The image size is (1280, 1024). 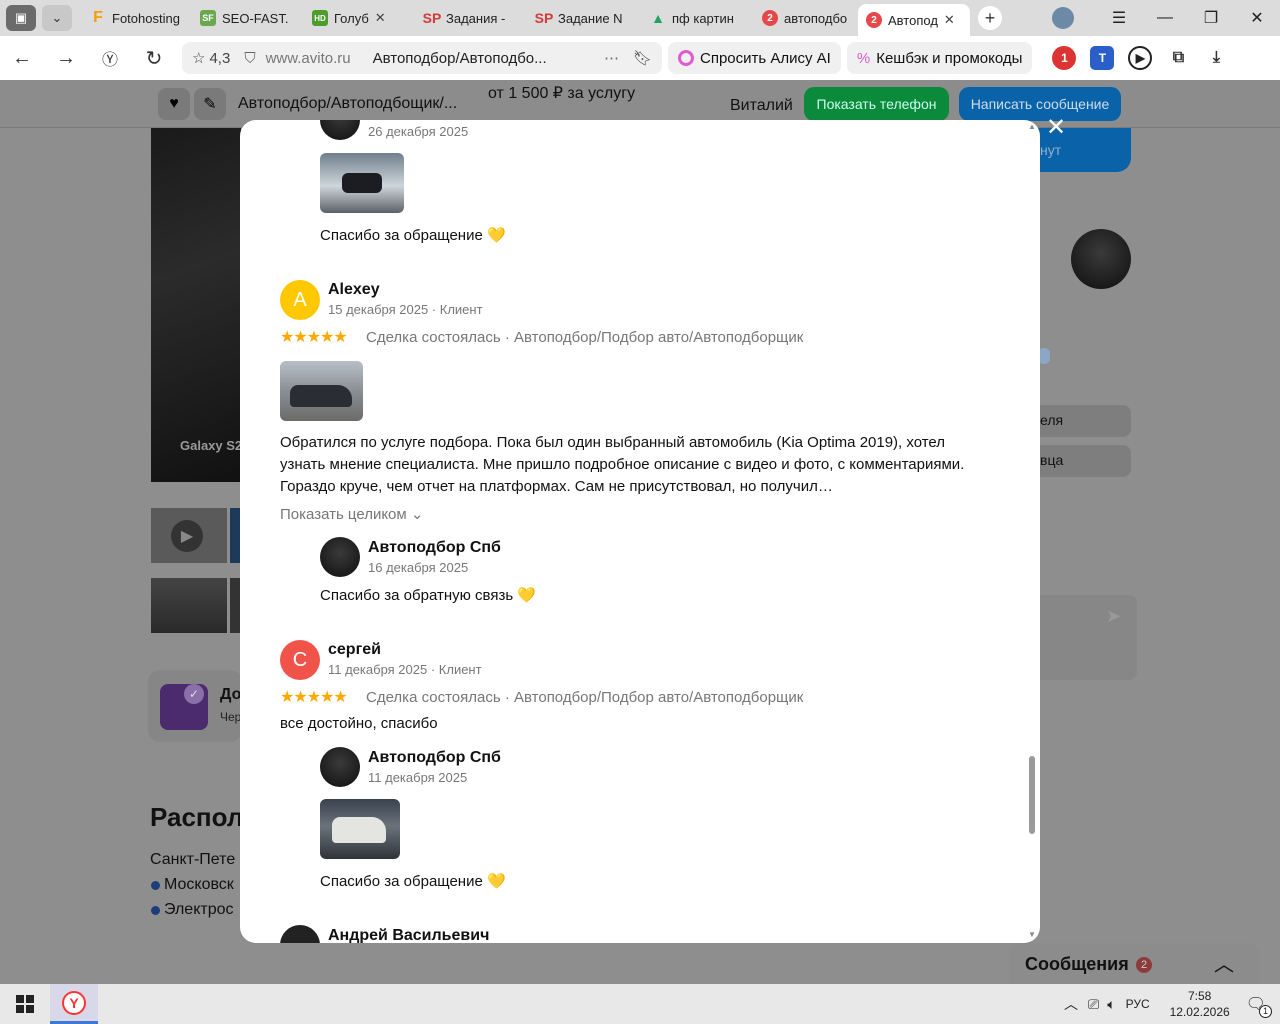 I want to click on write-message-button: Написать сообщение, so click(x=1040, y=104).